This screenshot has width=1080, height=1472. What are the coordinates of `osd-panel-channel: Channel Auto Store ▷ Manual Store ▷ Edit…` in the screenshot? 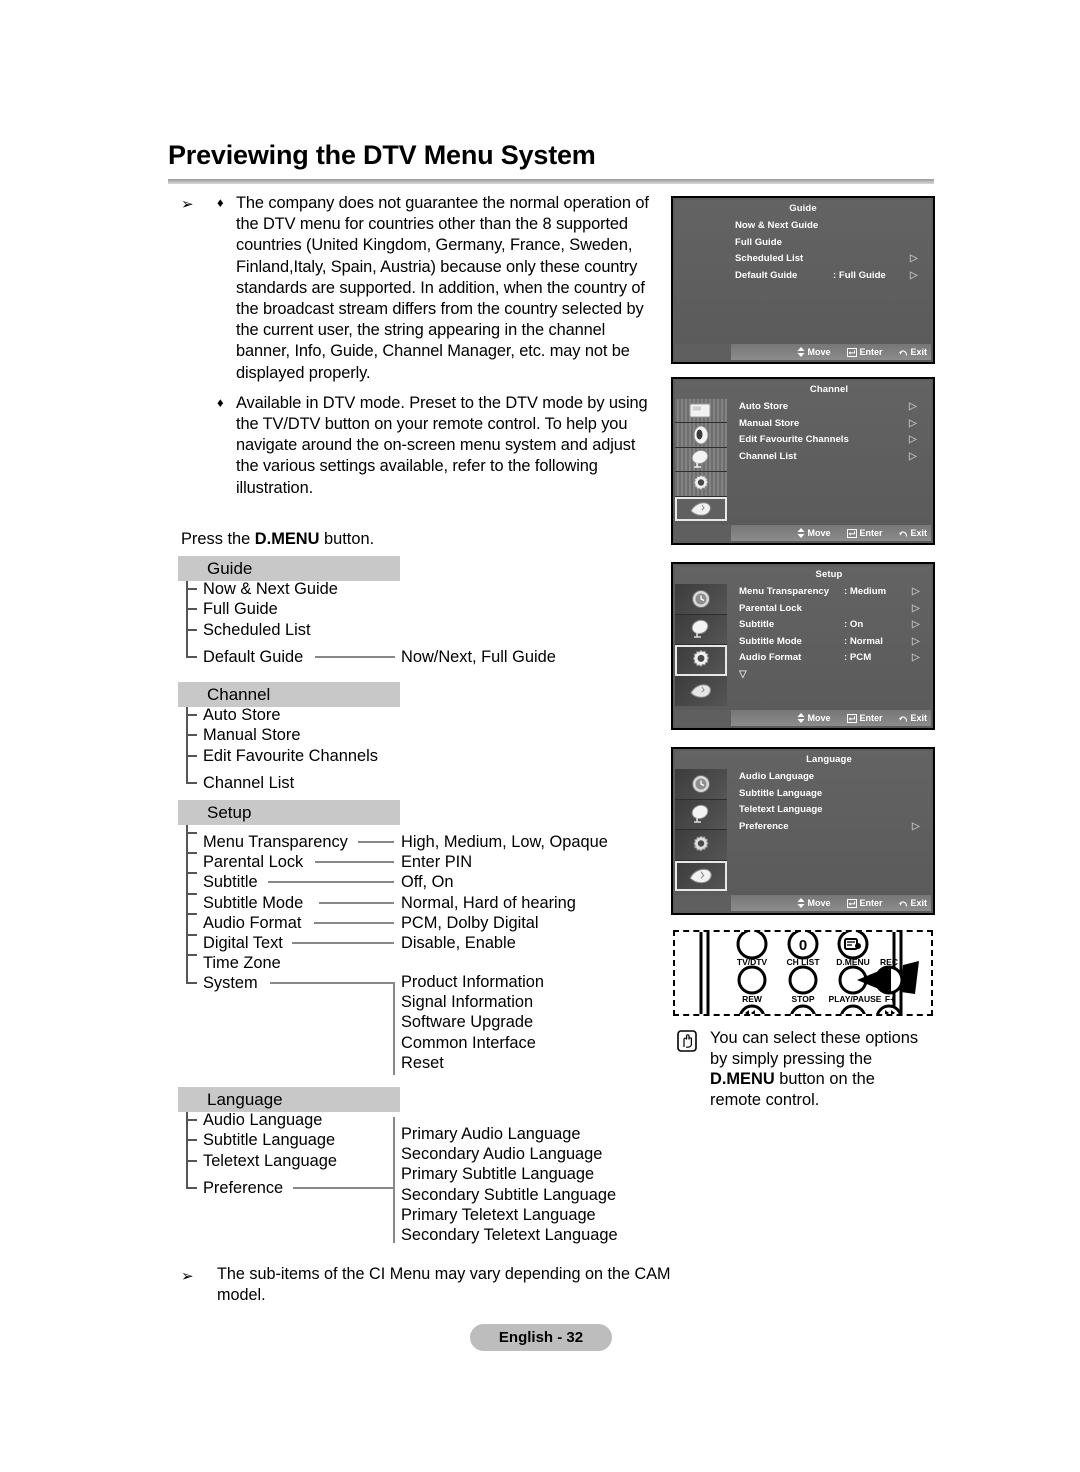 It's located at (803, 461).